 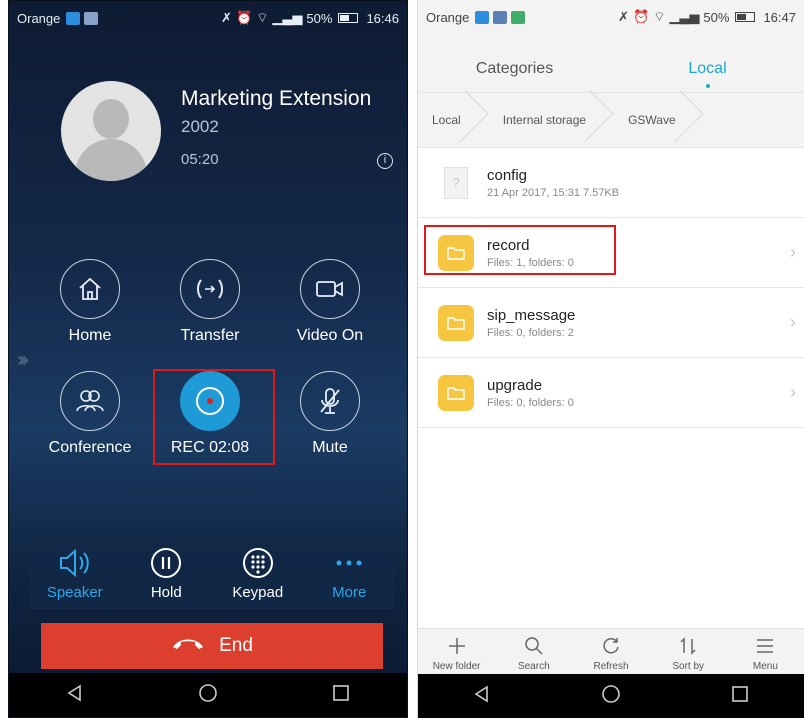 I want to click on list-item: ? config 21 Apr 2017, 15:31 7.57KB, so click(x=611, y=183).